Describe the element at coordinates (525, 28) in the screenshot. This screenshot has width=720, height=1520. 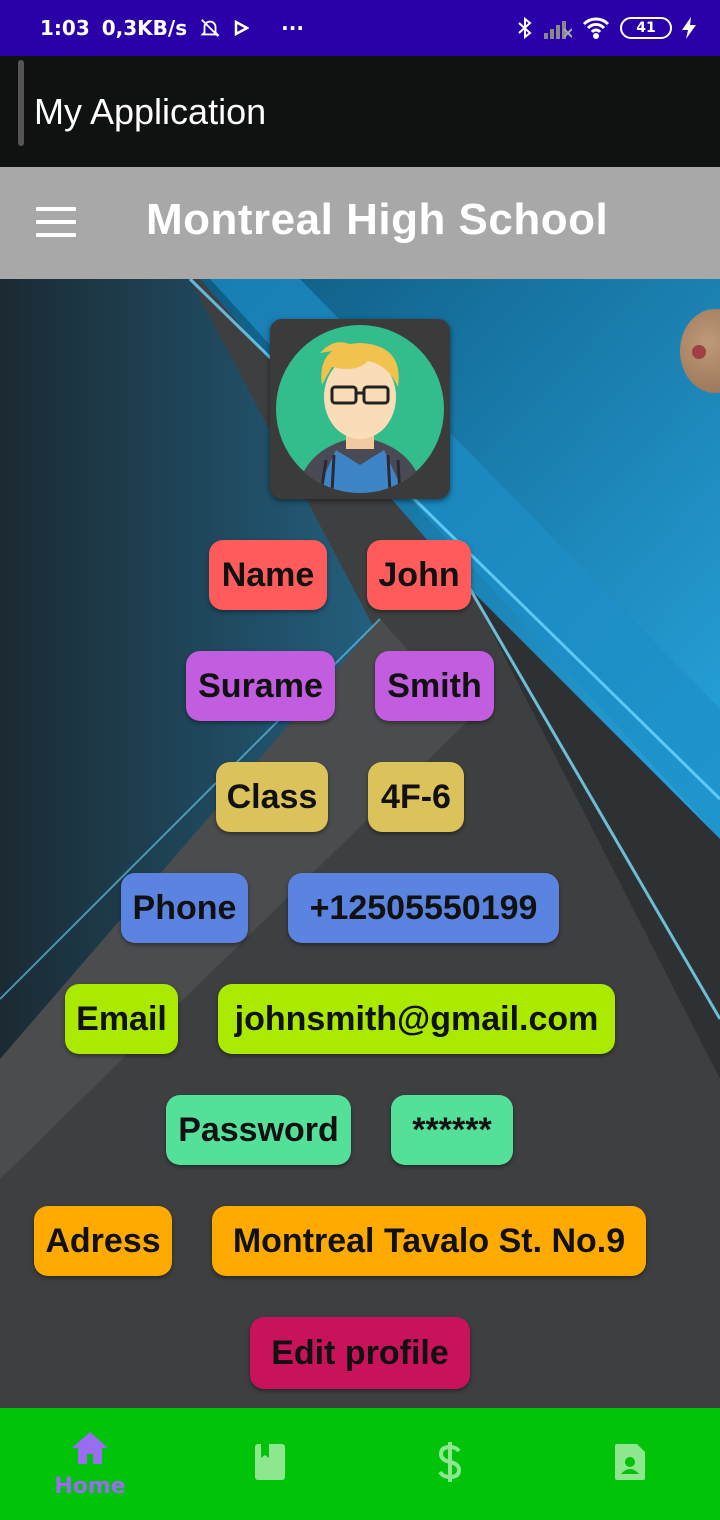
I see `bluetooth-icon` at that location.